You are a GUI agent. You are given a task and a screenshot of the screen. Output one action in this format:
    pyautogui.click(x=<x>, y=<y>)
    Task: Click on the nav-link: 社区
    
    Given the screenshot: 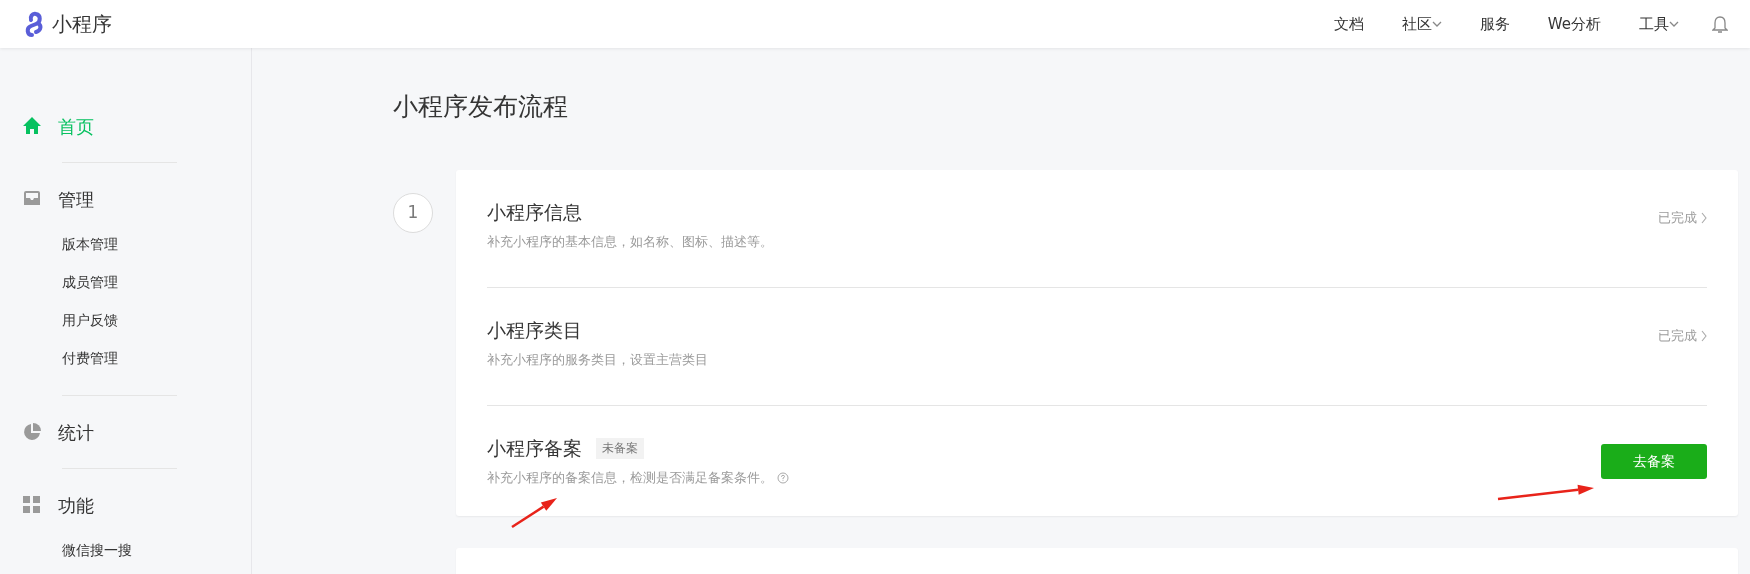 What is the action you would take?
    pyautogui.click(x=1421, y=24)
    